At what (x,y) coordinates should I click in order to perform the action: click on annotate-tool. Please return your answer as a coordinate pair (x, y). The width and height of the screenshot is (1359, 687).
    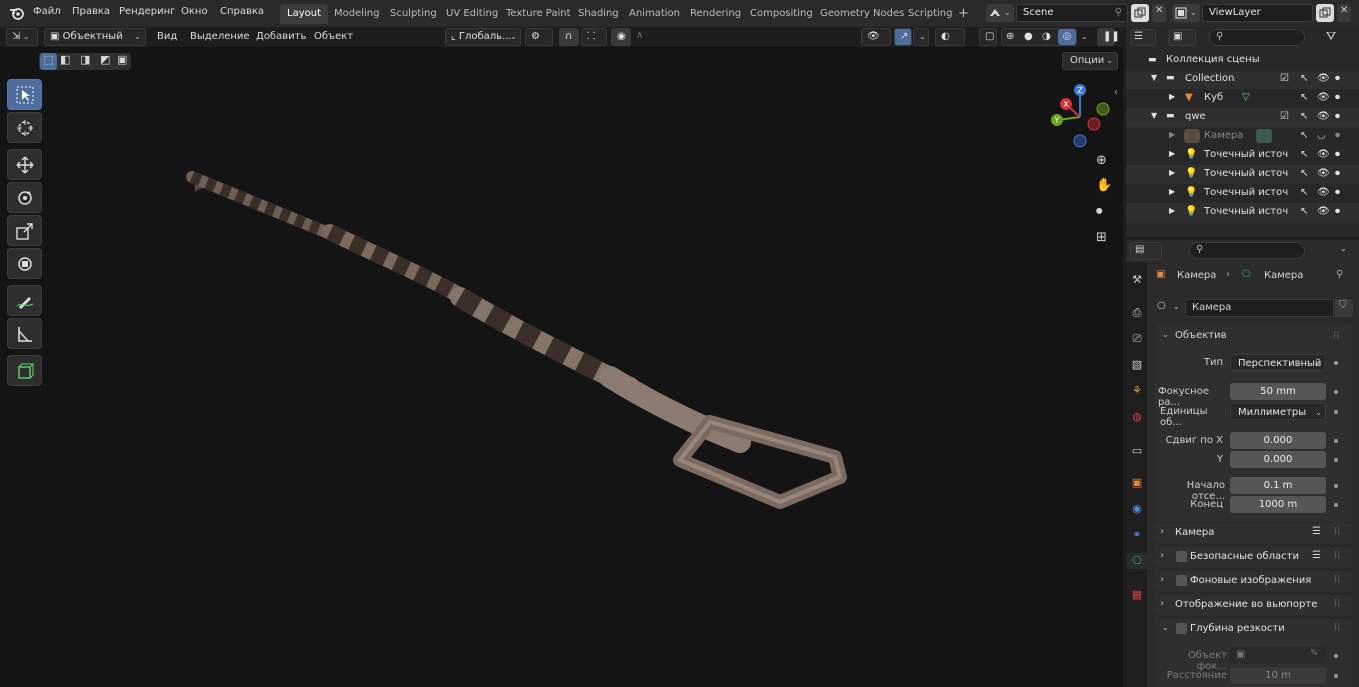
    Looking at the image, I should click on (24, 300).